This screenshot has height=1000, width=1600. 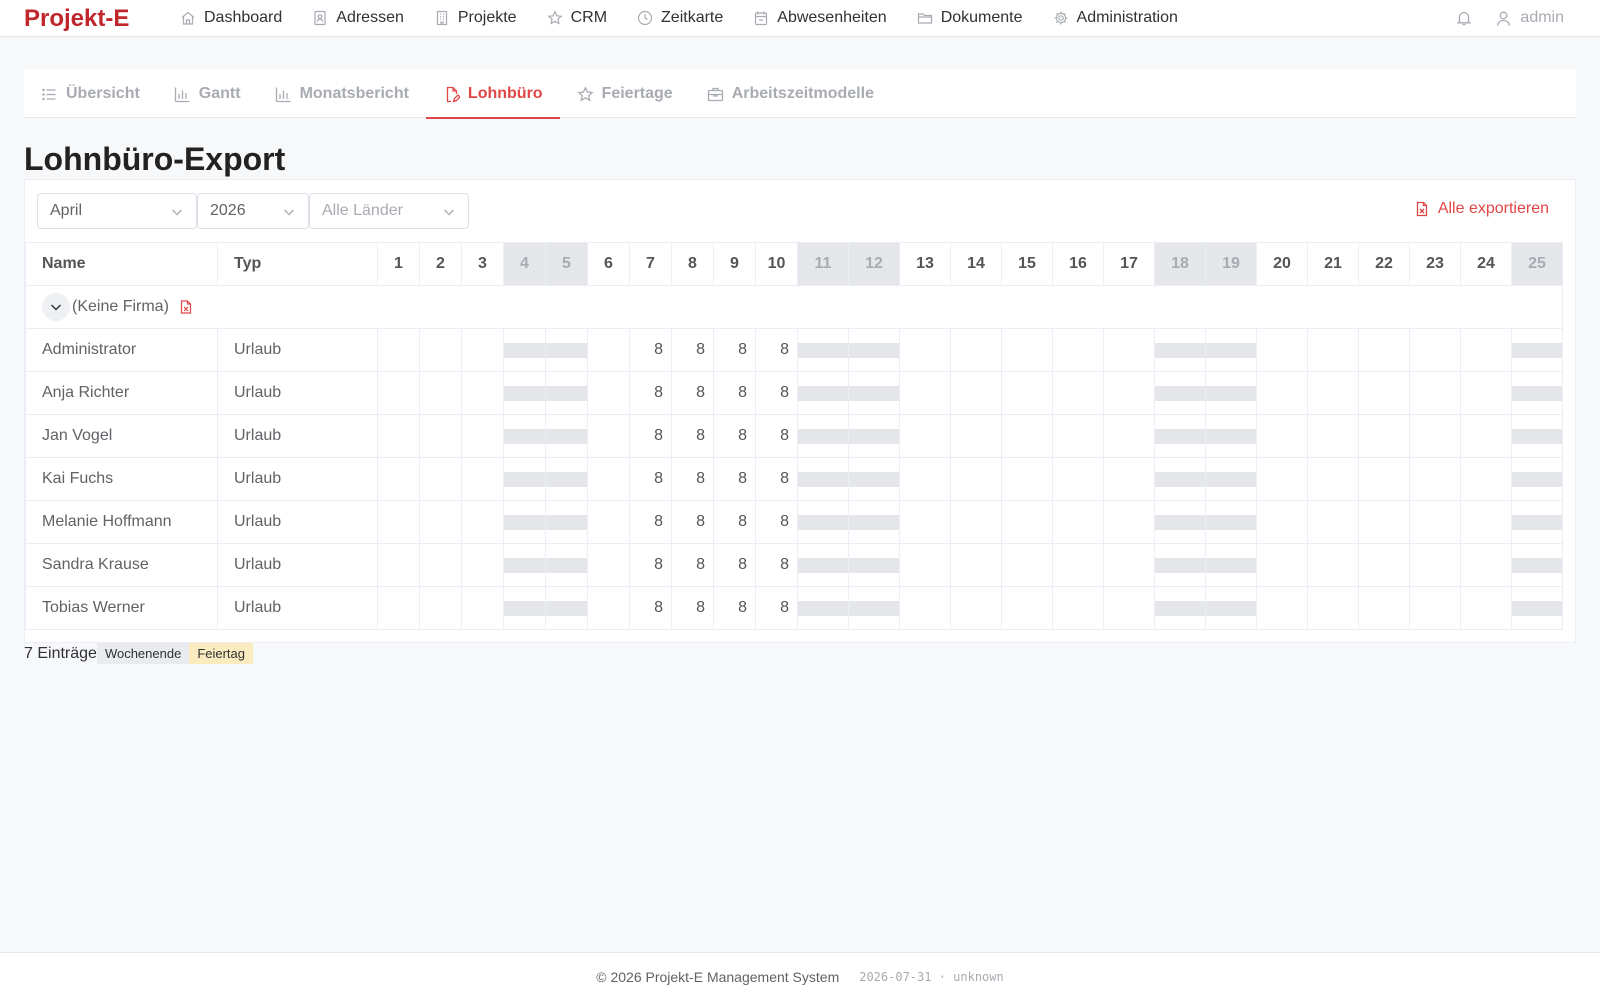 I want to click on table-row: Sandra Krause Urlaub 8 8 8 8, so click(x=794, y=565).